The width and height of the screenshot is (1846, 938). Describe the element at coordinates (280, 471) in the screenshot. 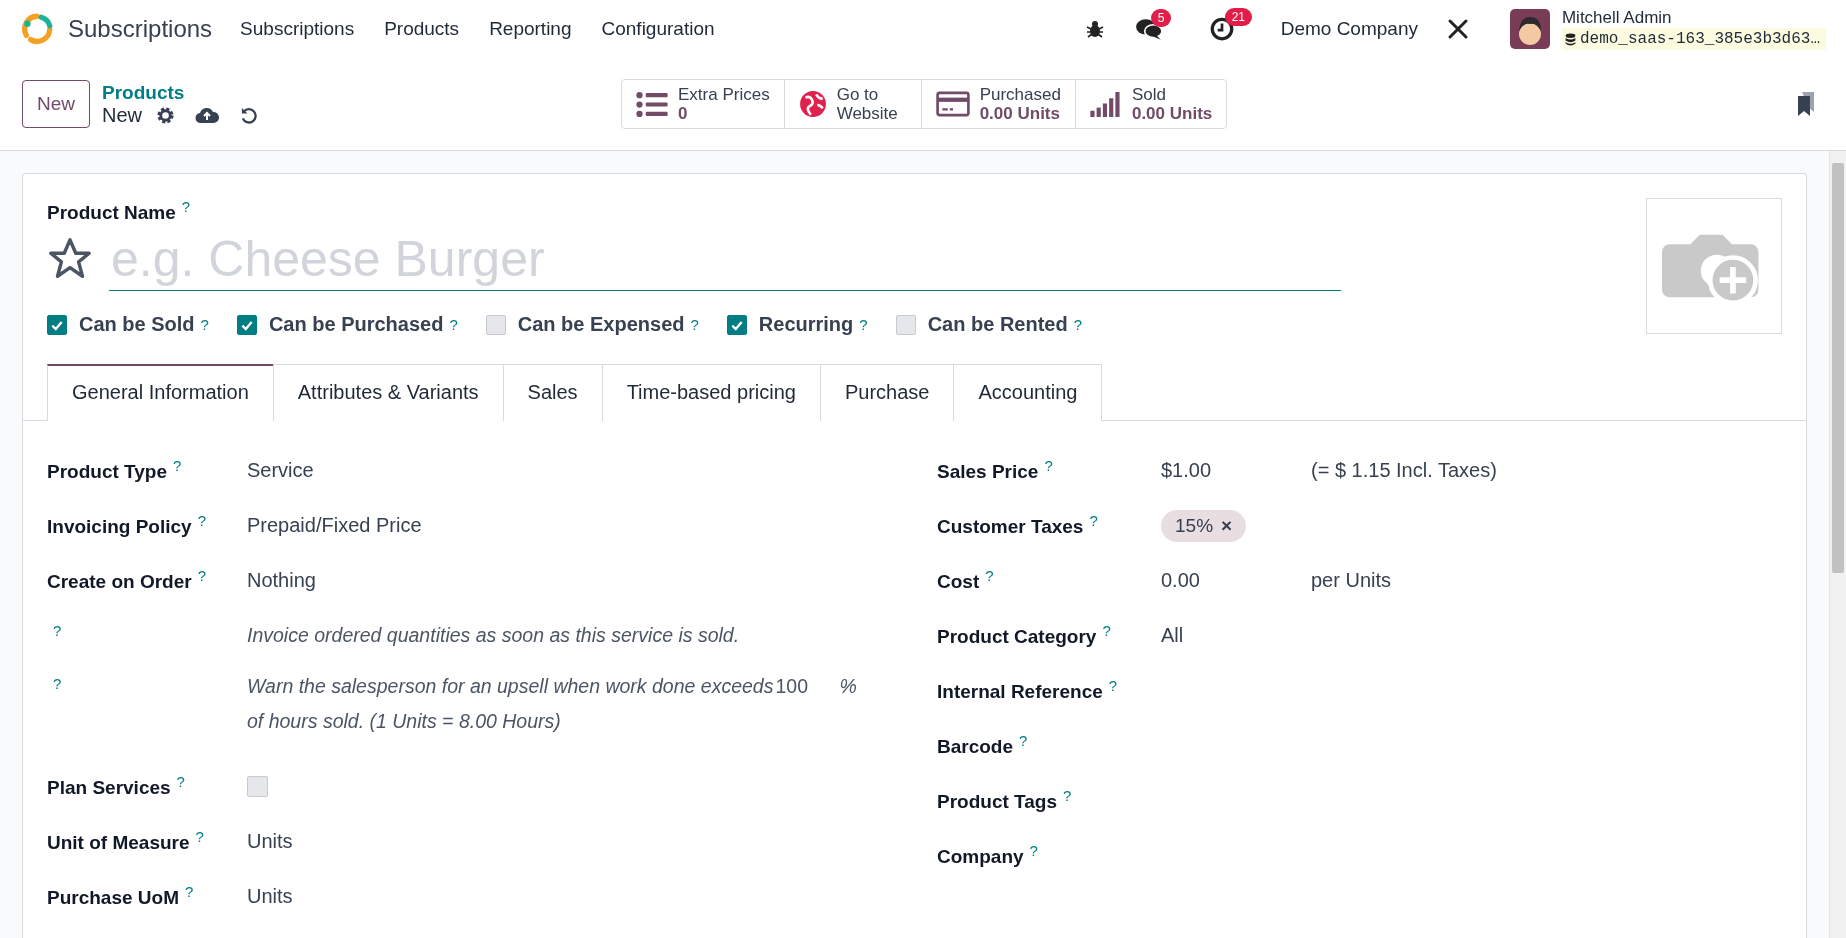

I see `field-value: Service` at that location.